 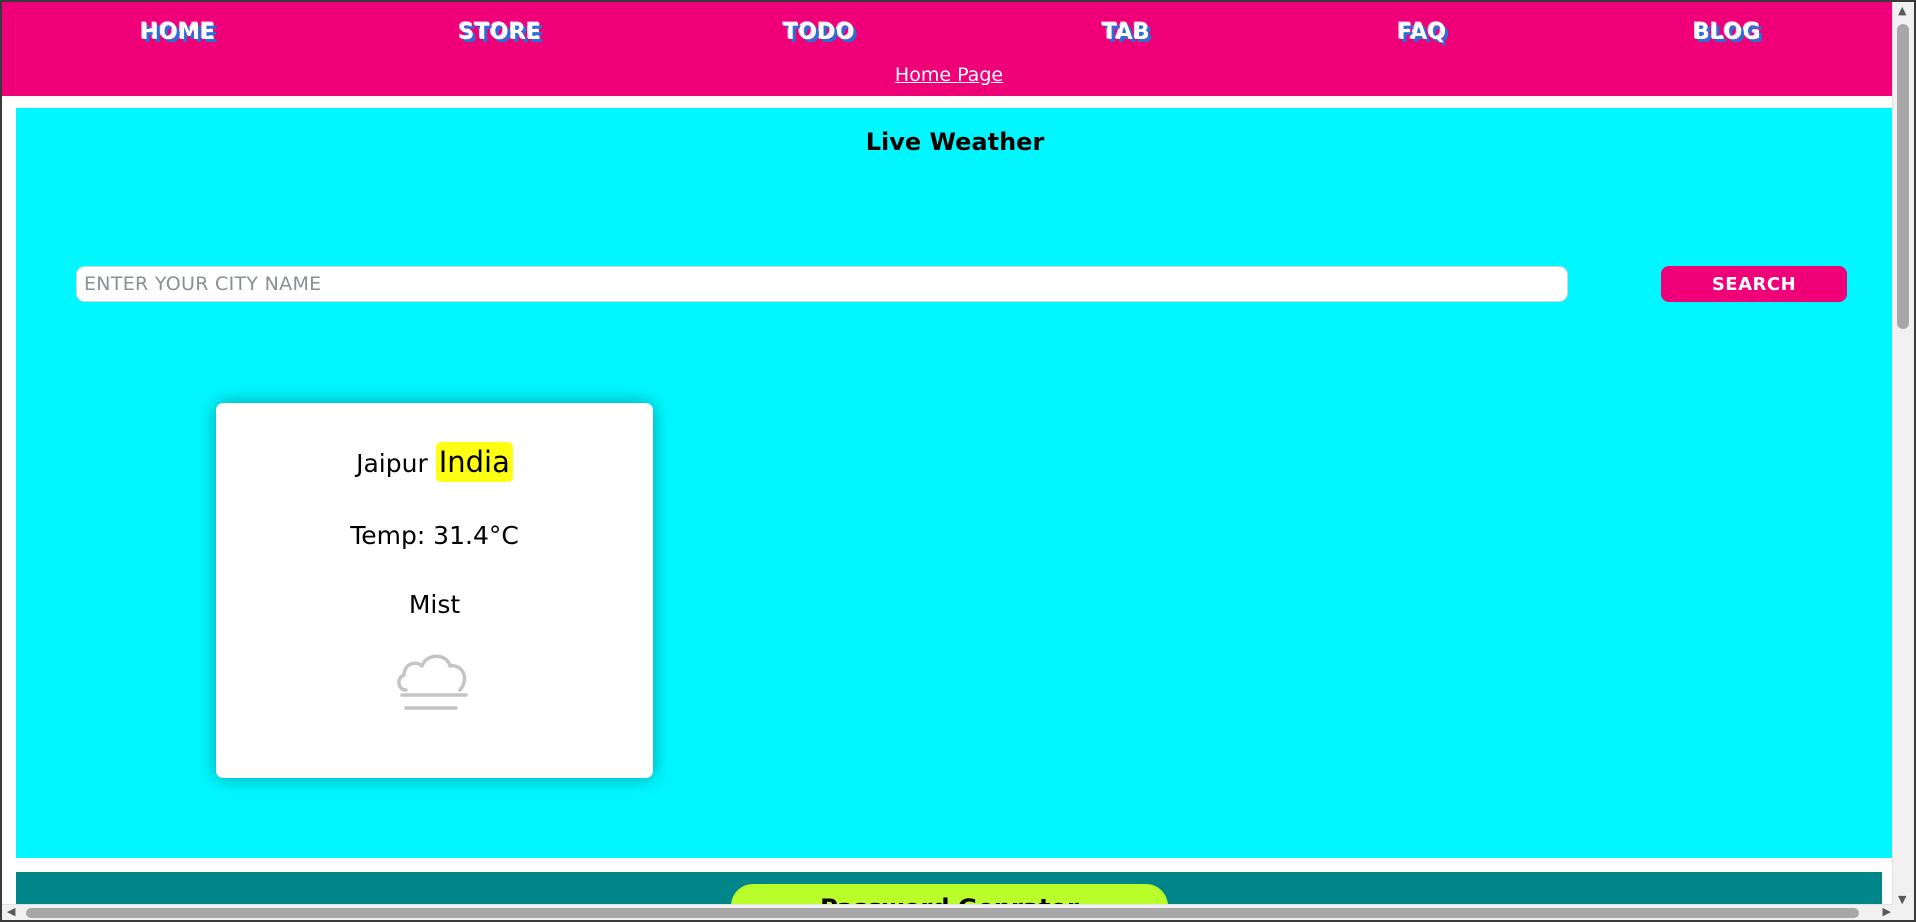 What do you see at coordinates (1887, 911) in the screenshot?
I see `scroll-right-arrow-icon: ▶` at bounding box center [1887, 911].